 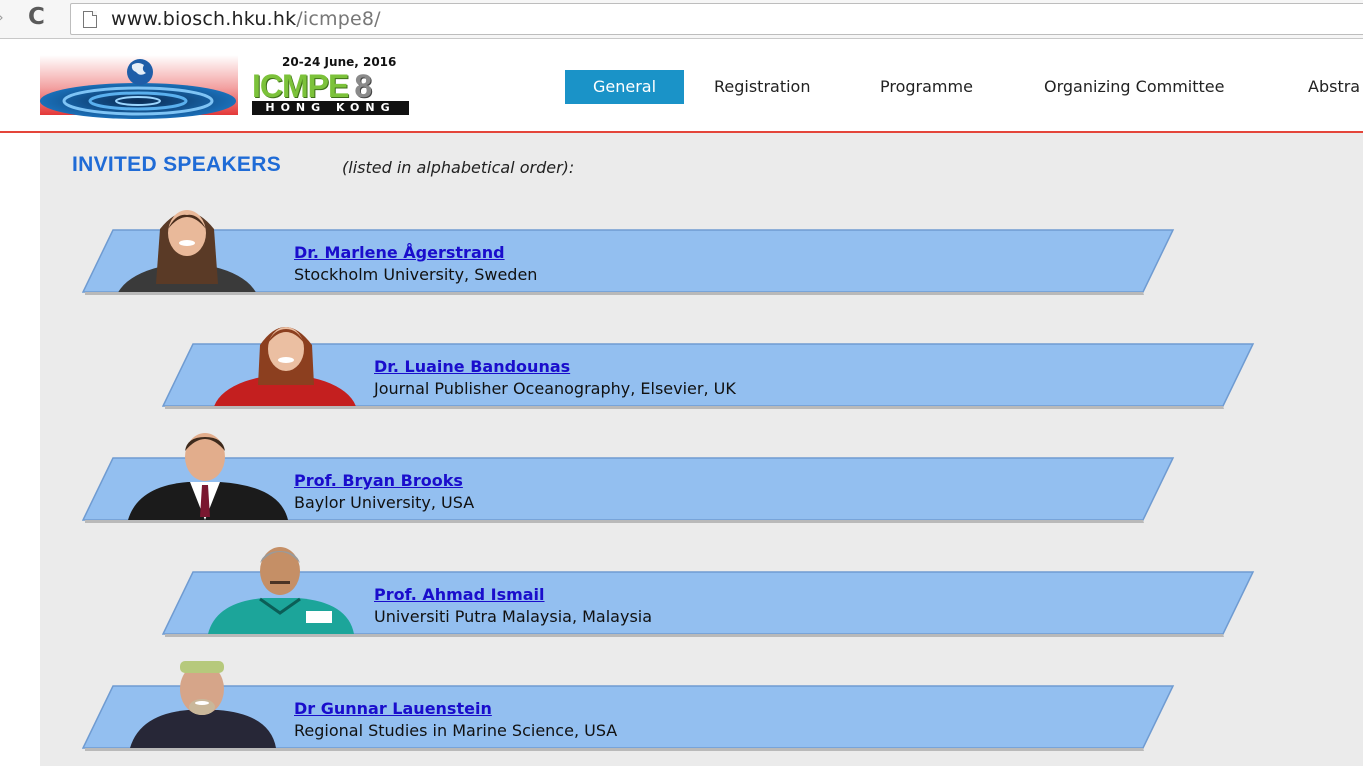 I want to click on speaker-name-link: Dr Gunnar Lauenstein, so click(x=393, y=708).